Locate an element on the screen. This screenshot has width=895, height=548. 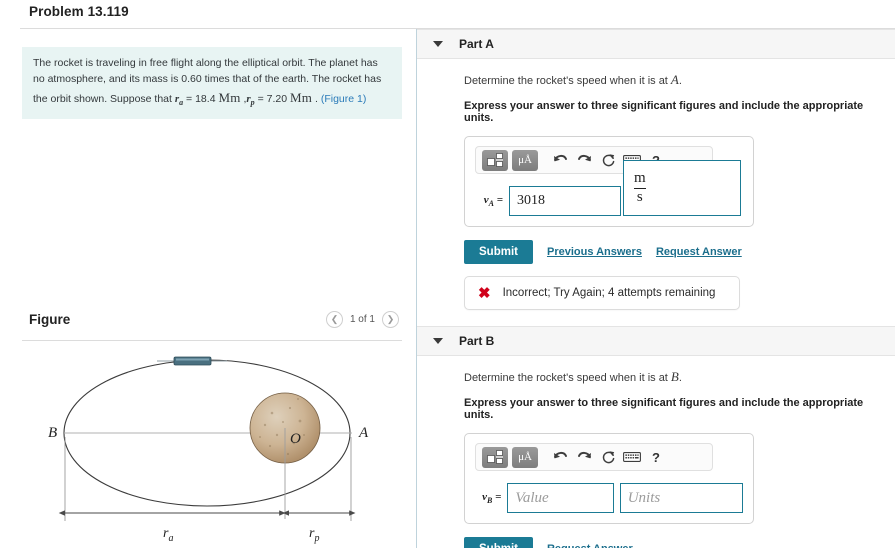
part-b-header: Part B is located at coordinates (656, 341).